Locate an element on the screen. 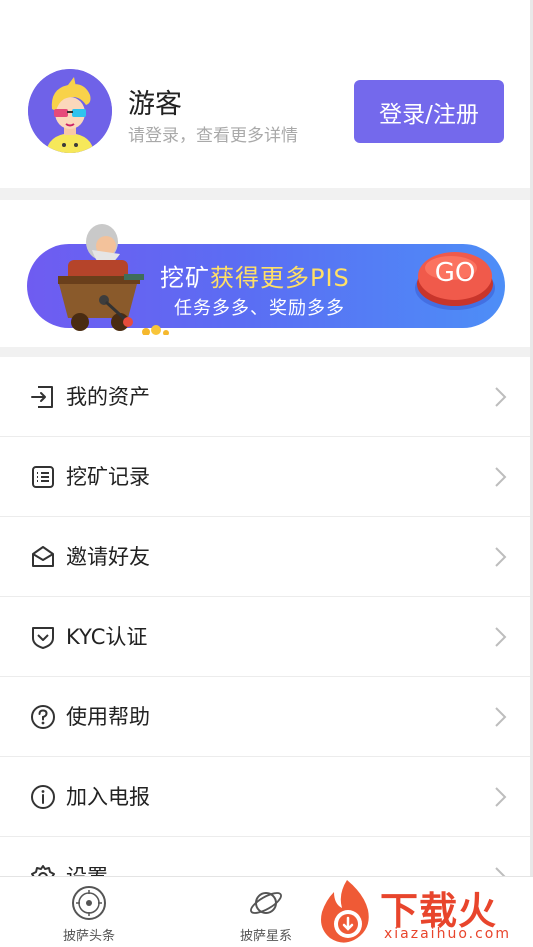  watermark-domain: xiazaihuo.com is located at coordinates (447, 934).